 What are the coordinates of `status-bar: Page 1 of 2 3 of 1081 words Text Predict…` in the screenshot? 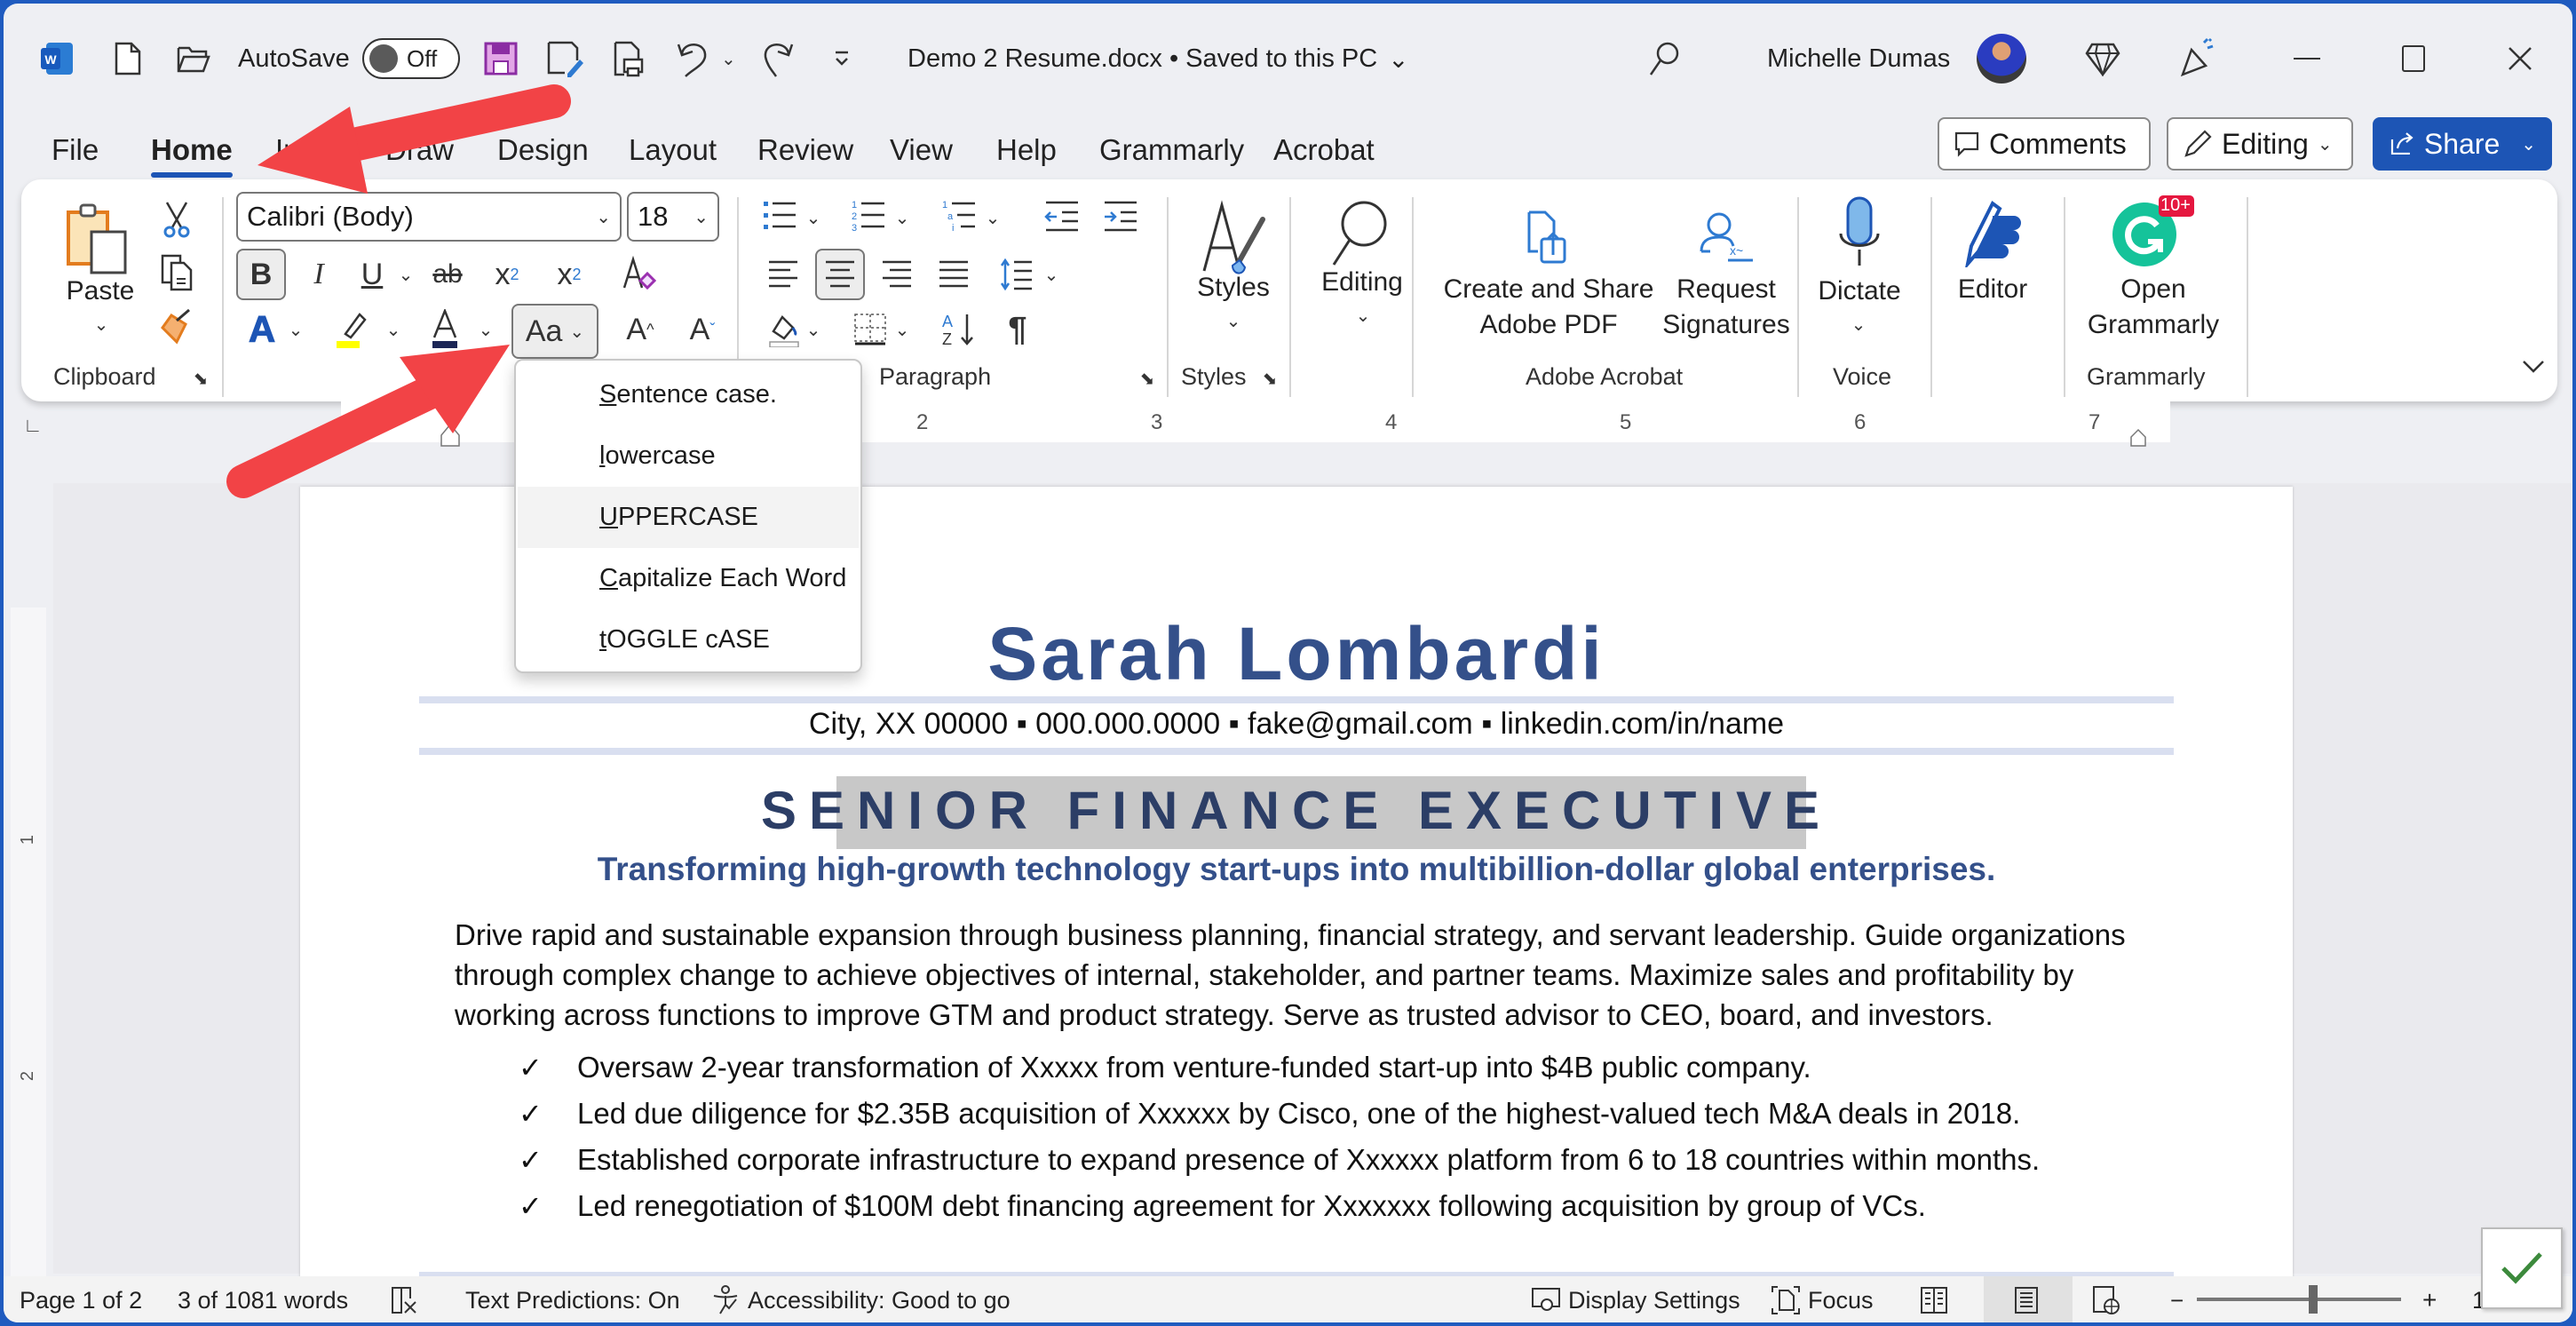 It's located at (1288, 1299).